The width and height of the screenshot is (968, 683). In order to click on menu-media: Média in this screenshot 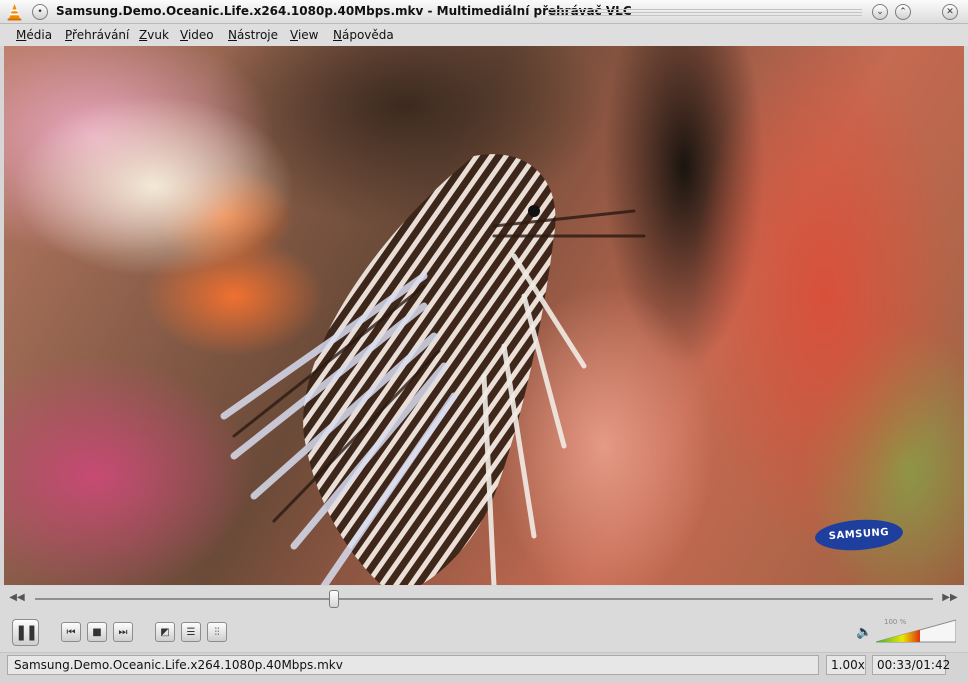, I will do `click(34, 35)`.